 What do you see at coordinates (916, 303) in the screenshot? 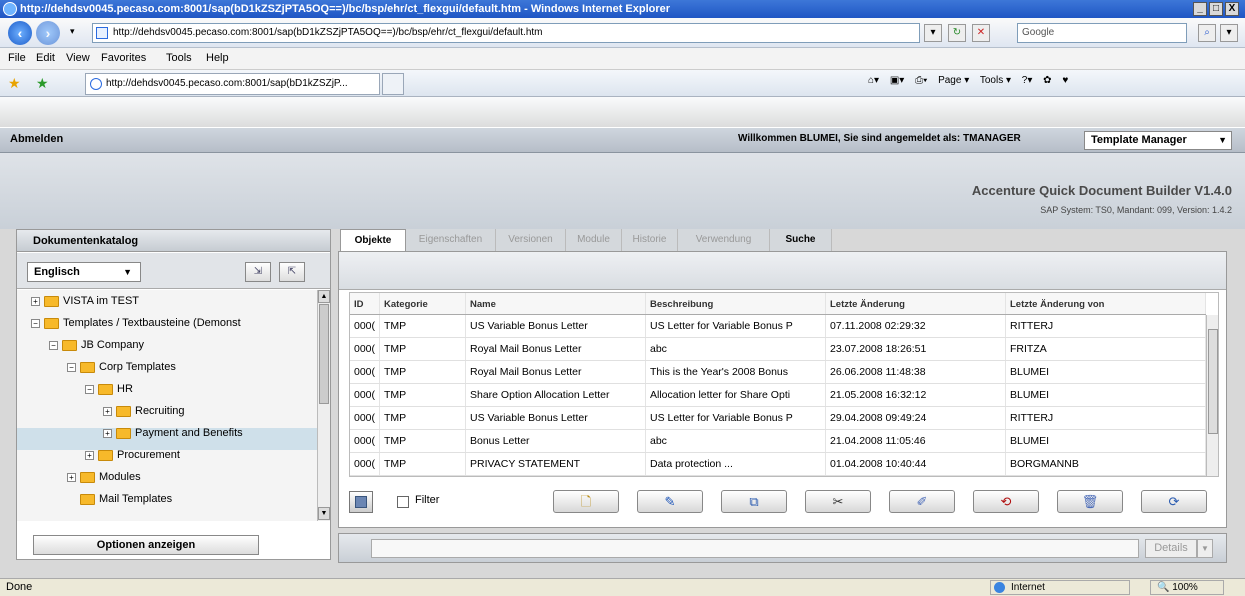
I see `column-header: Letzte Änderung` at bounding box center [916, 303].